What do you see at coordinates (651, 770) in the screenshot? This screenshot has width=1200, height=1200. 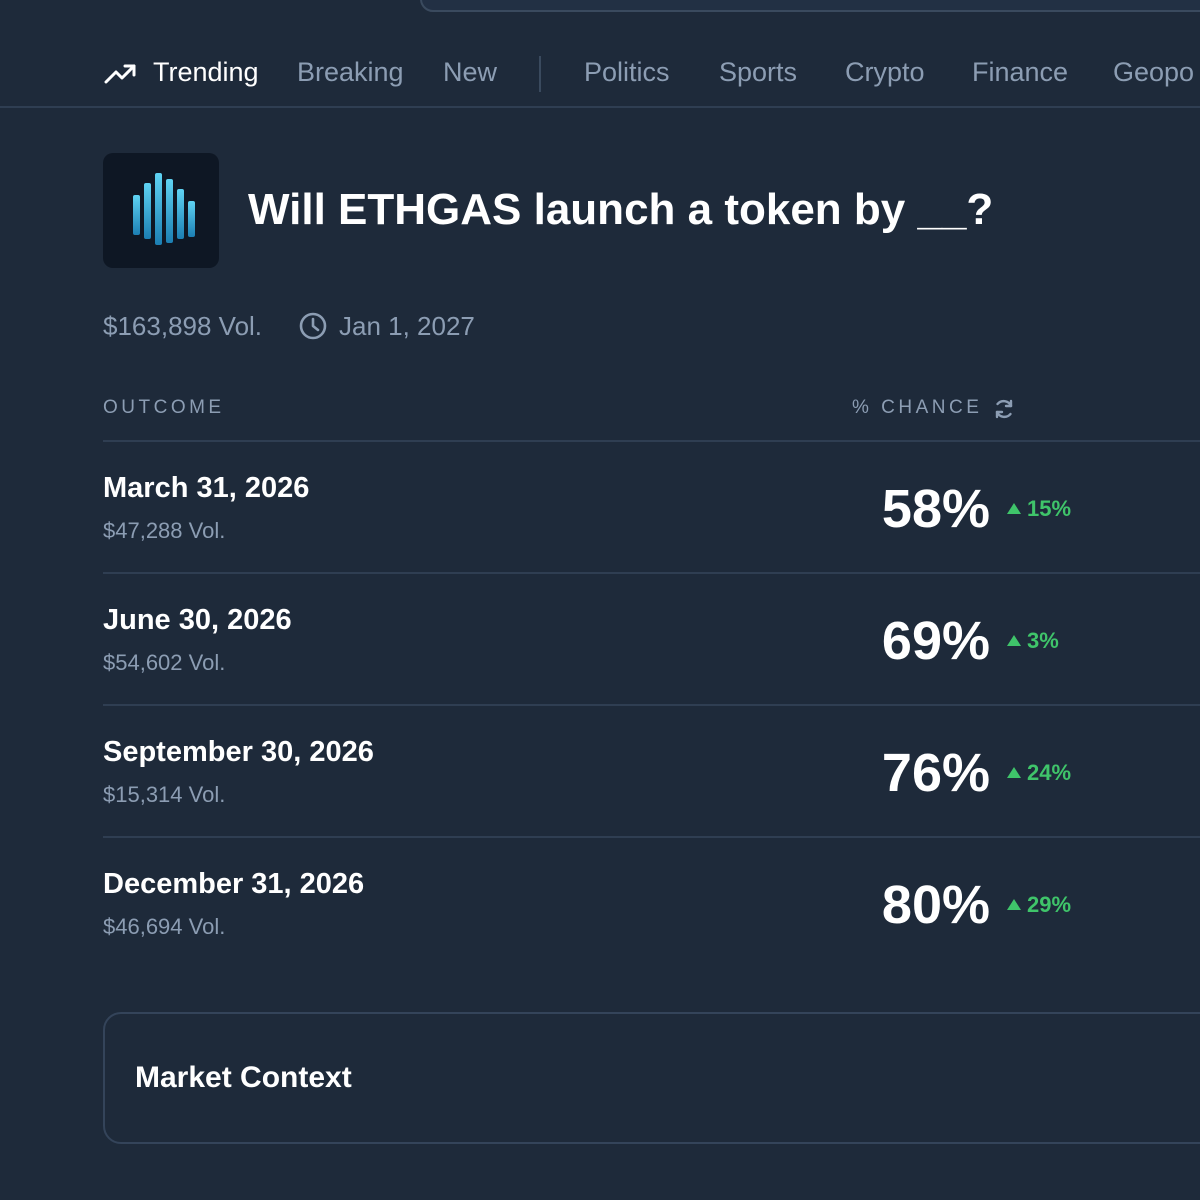 I see `outcome-row: September 30, 2026 $15,314 Vol. 76% 24%` at bounding box center [651, 770].